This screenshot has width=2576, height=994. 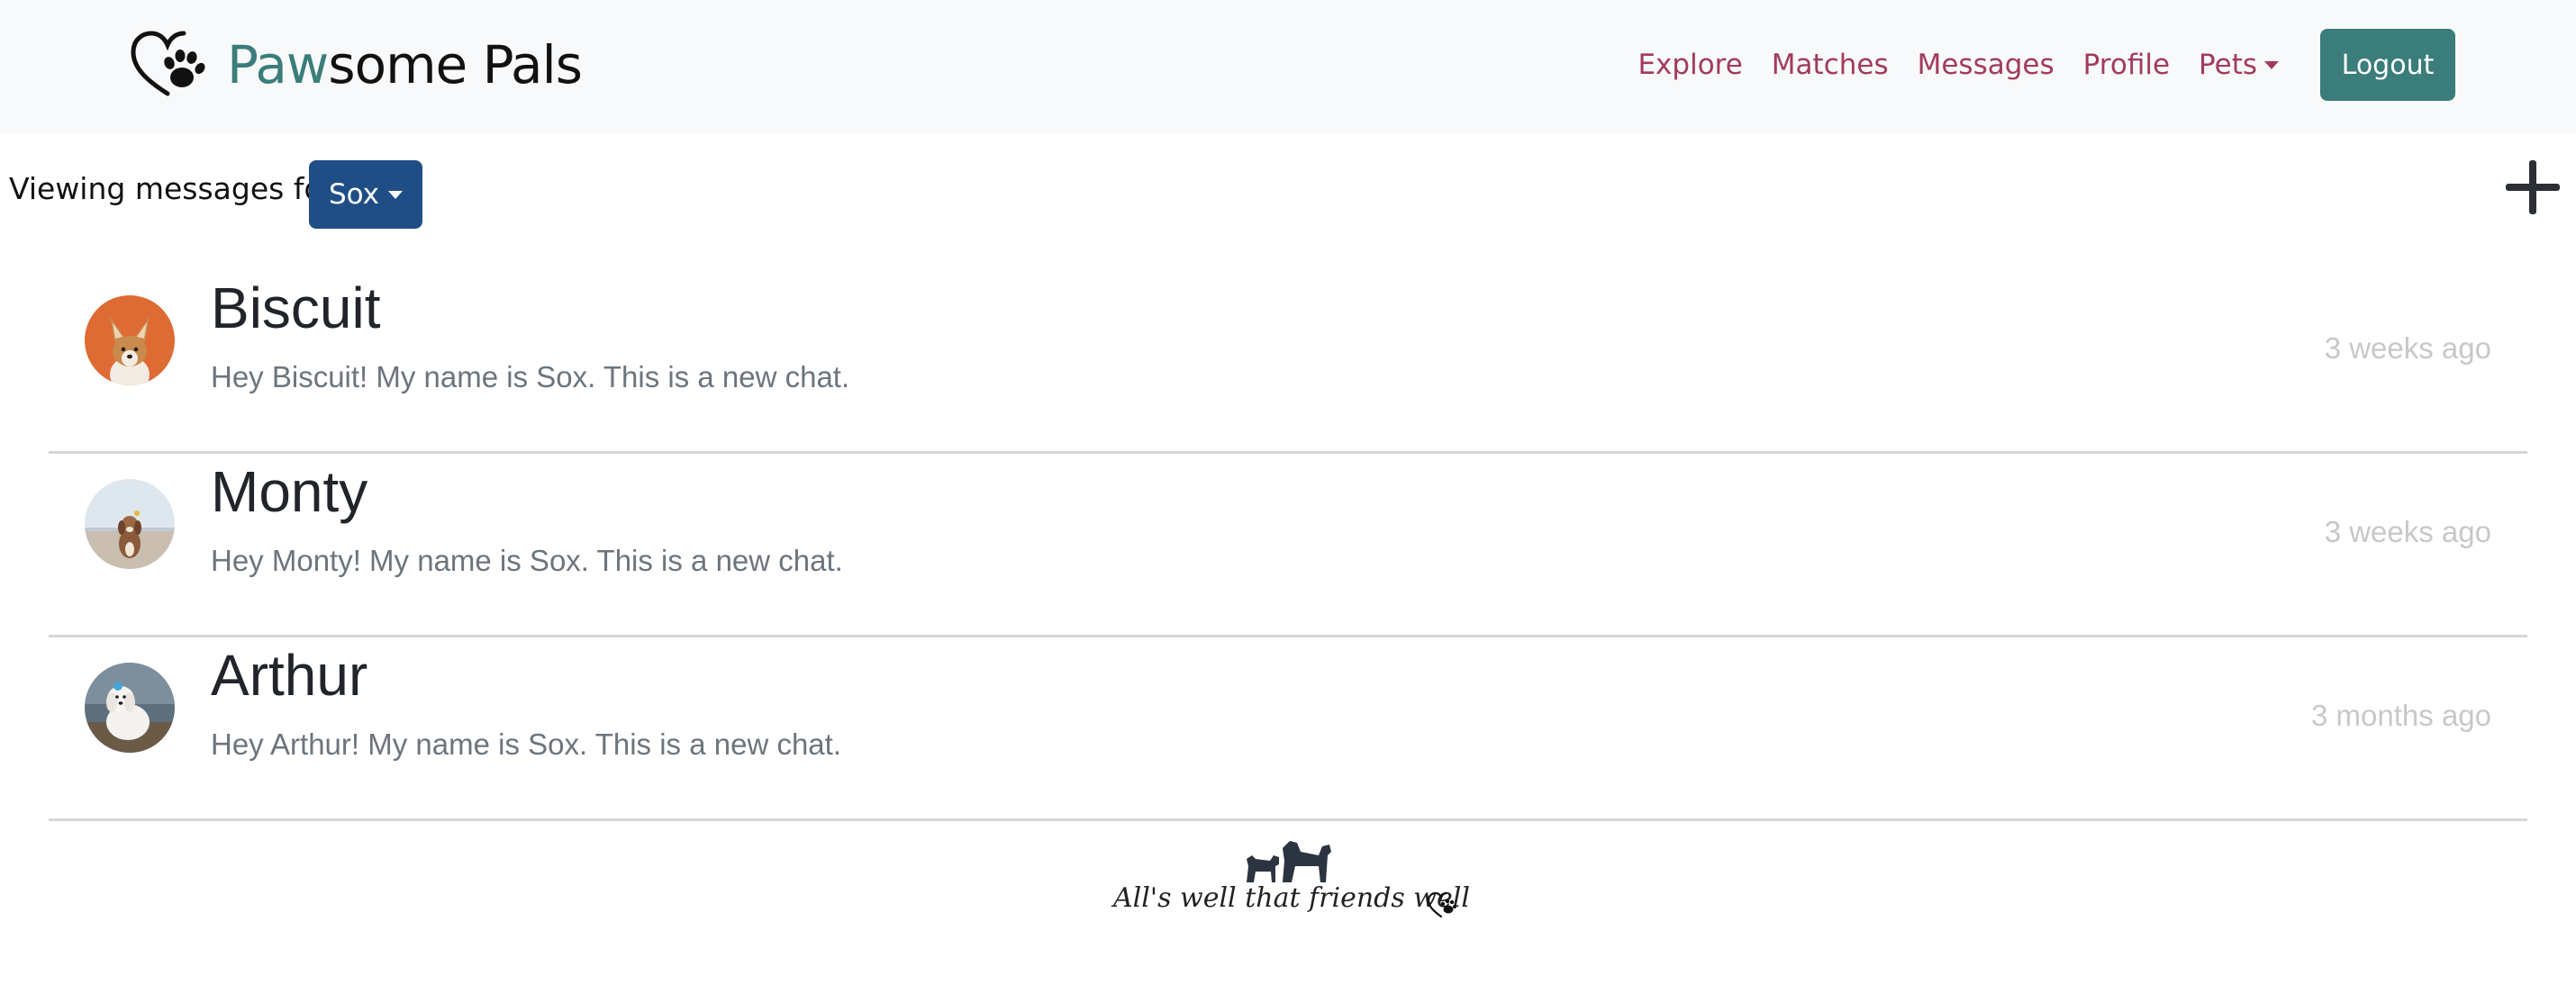 I want to click on dog-on-beach-photo, so click(x=130, y=524).